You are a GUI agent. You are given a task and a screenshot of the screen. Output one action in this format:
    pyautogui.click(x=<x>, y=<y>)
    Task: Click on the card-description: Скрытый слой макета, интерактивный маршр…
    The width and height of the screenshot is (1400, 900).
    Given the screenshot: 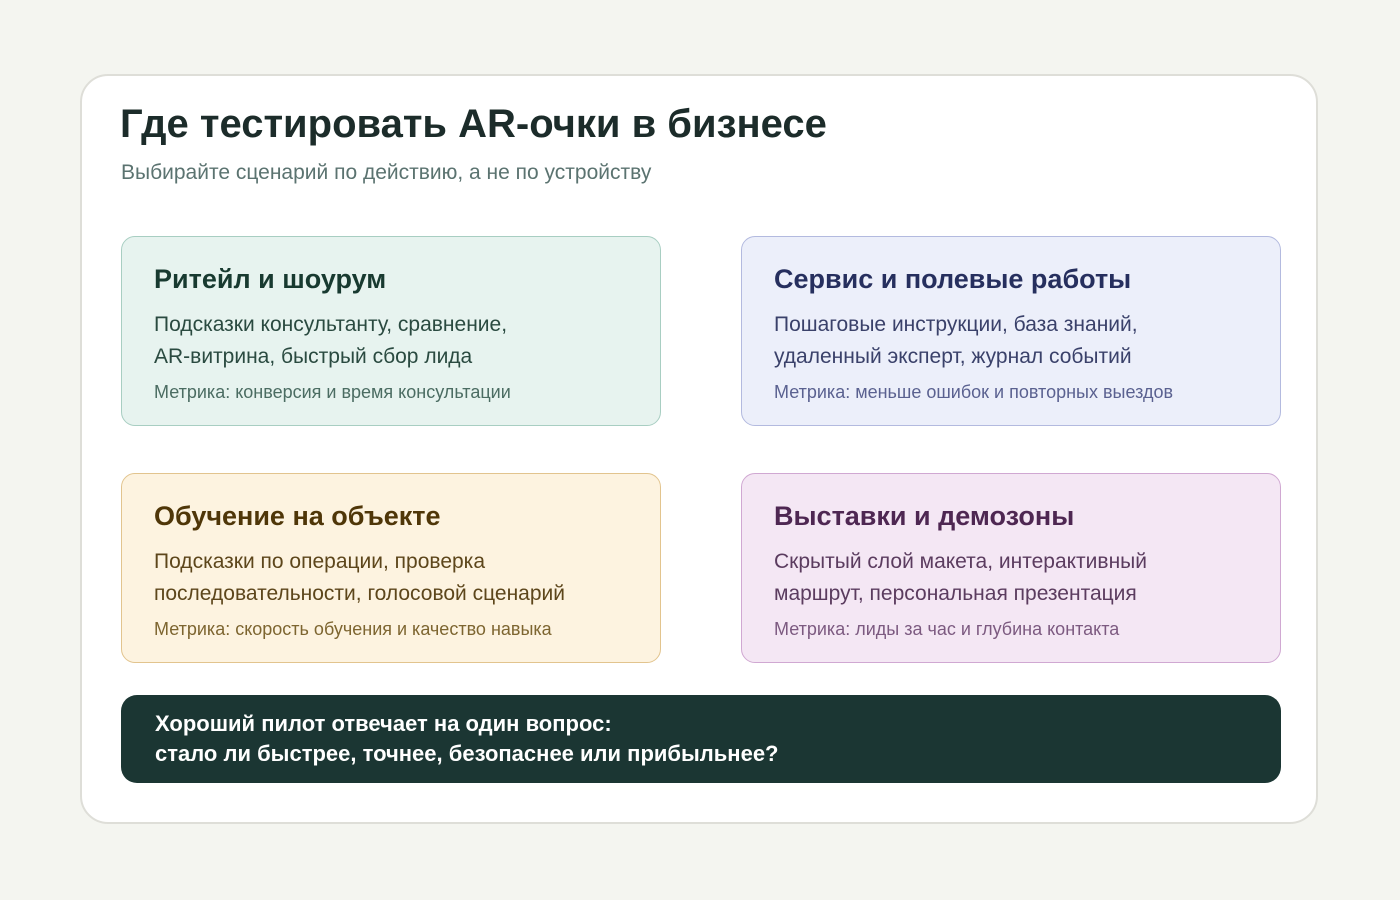 What is the action you would take?
    pyautogui.click(x=960, y=578)
    